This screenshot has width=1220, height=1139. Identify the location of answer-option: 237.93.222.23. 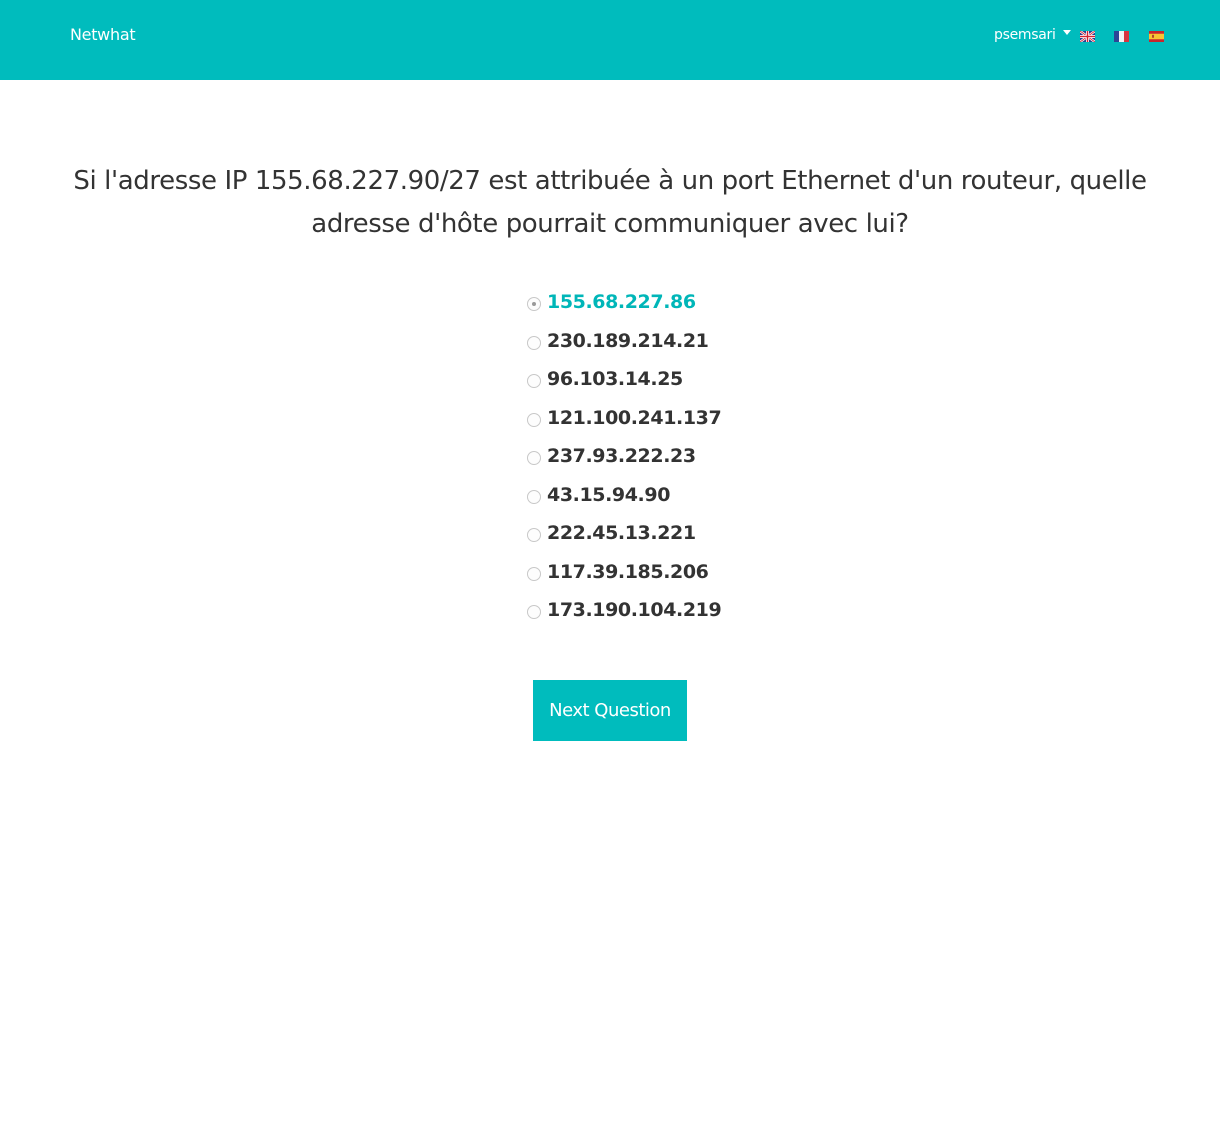
(624, 456).